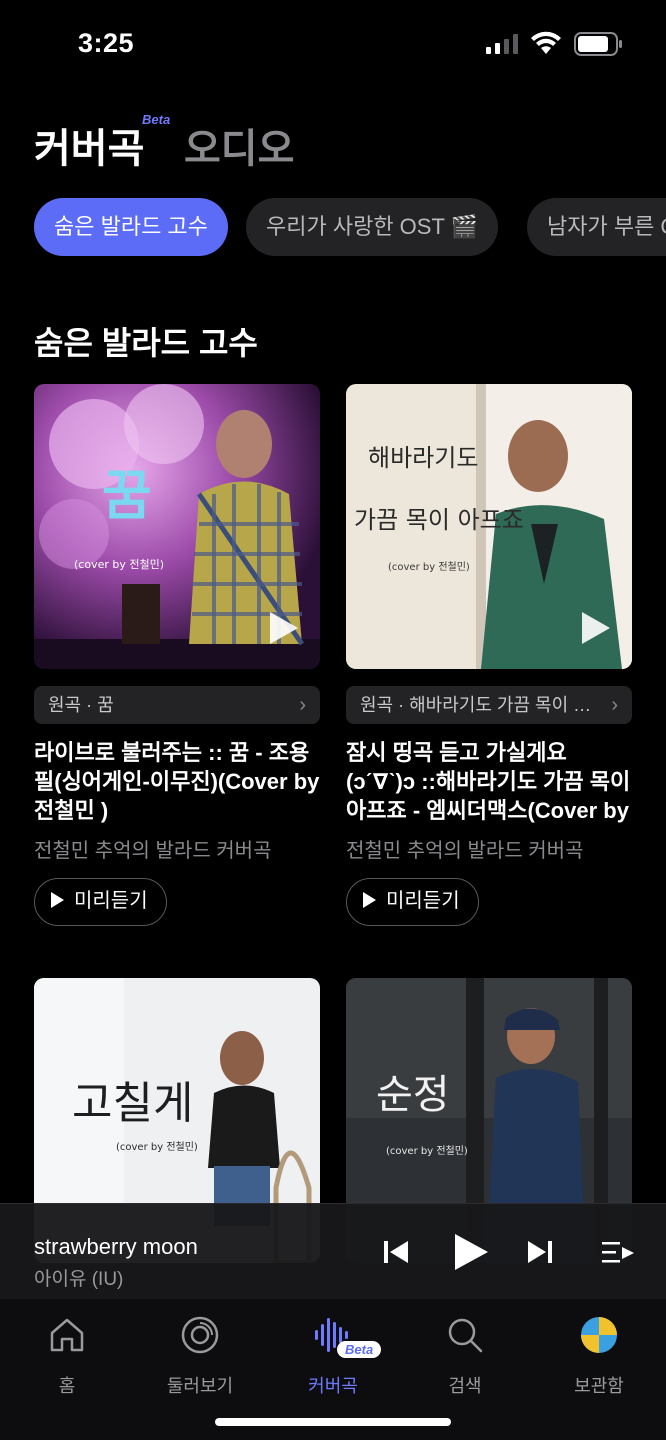  Describe the element at coordinates (491, 705) in the screenshot. I see `original-song-label: 원곡 · 해바라기도 가끔 목이 아프죠` at that location.